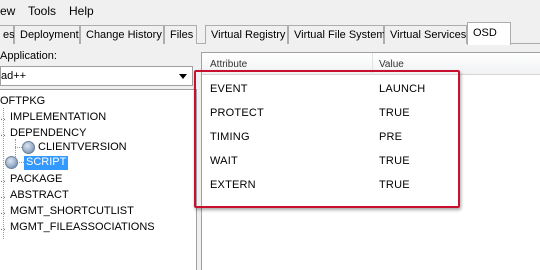 Image resolution: width=540 pixels, height=270 pixels. Describe the element at coordinates (42, 11) in the screenshot. I see `menu-tools: Tools` at that location.